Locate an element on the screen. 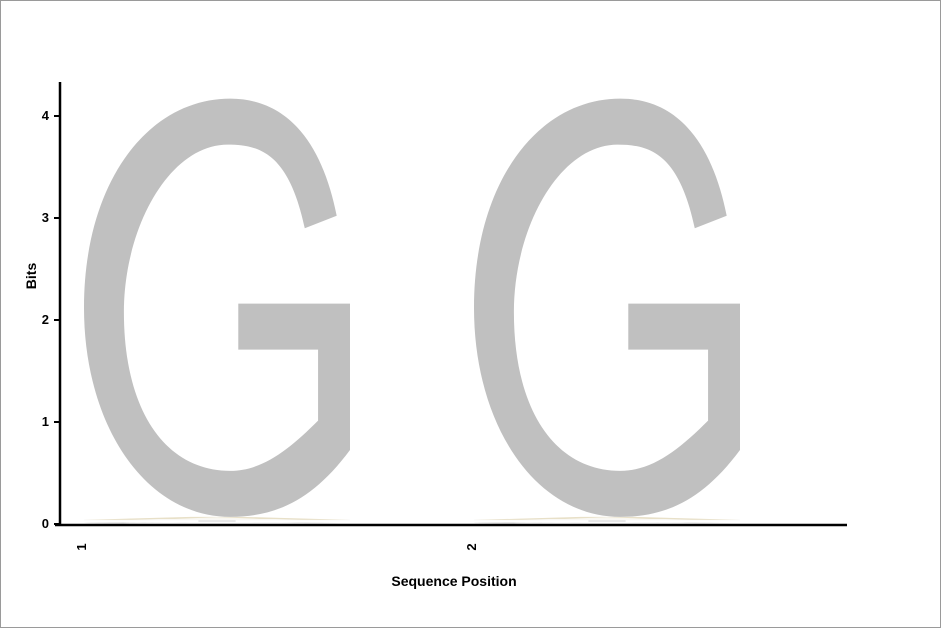 The height and width of the screenshot is (628, 941). y-tick-label: 0 is located at coordinates (45, 523).